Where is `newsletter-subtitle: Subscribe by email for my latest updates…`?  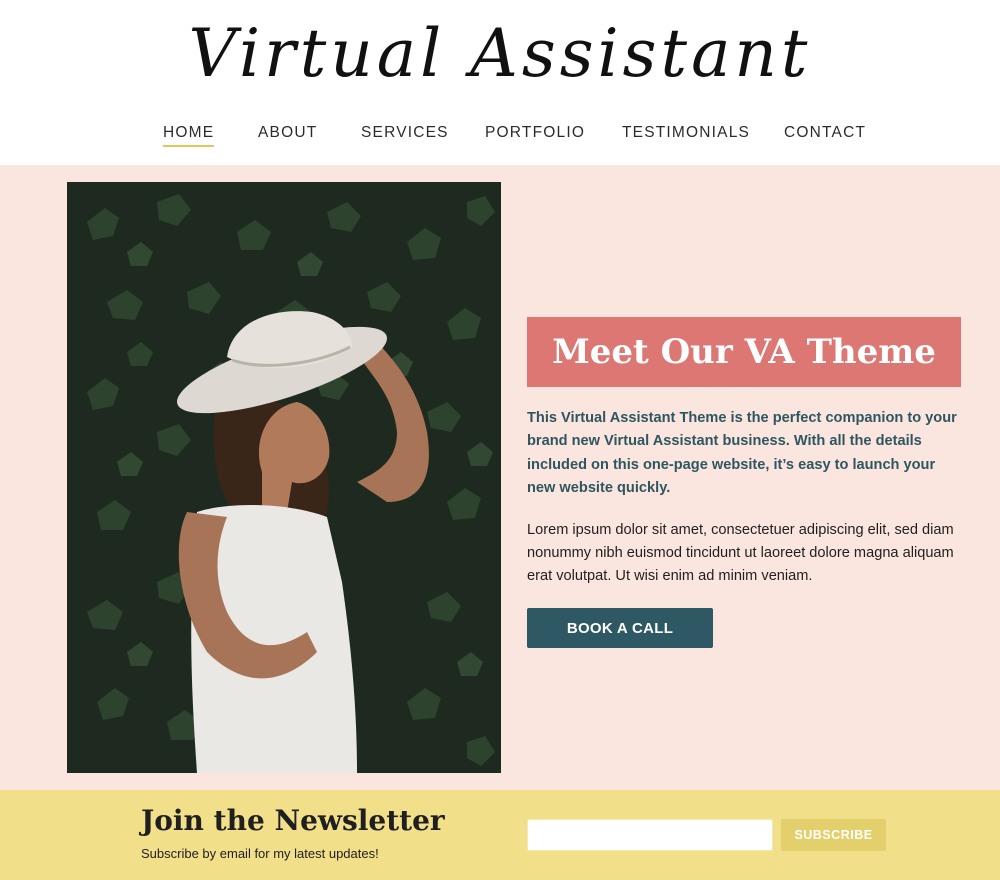 newsletter-subtitle: Subscribe by email for my latest updates… is located at coordinates (260, 853).